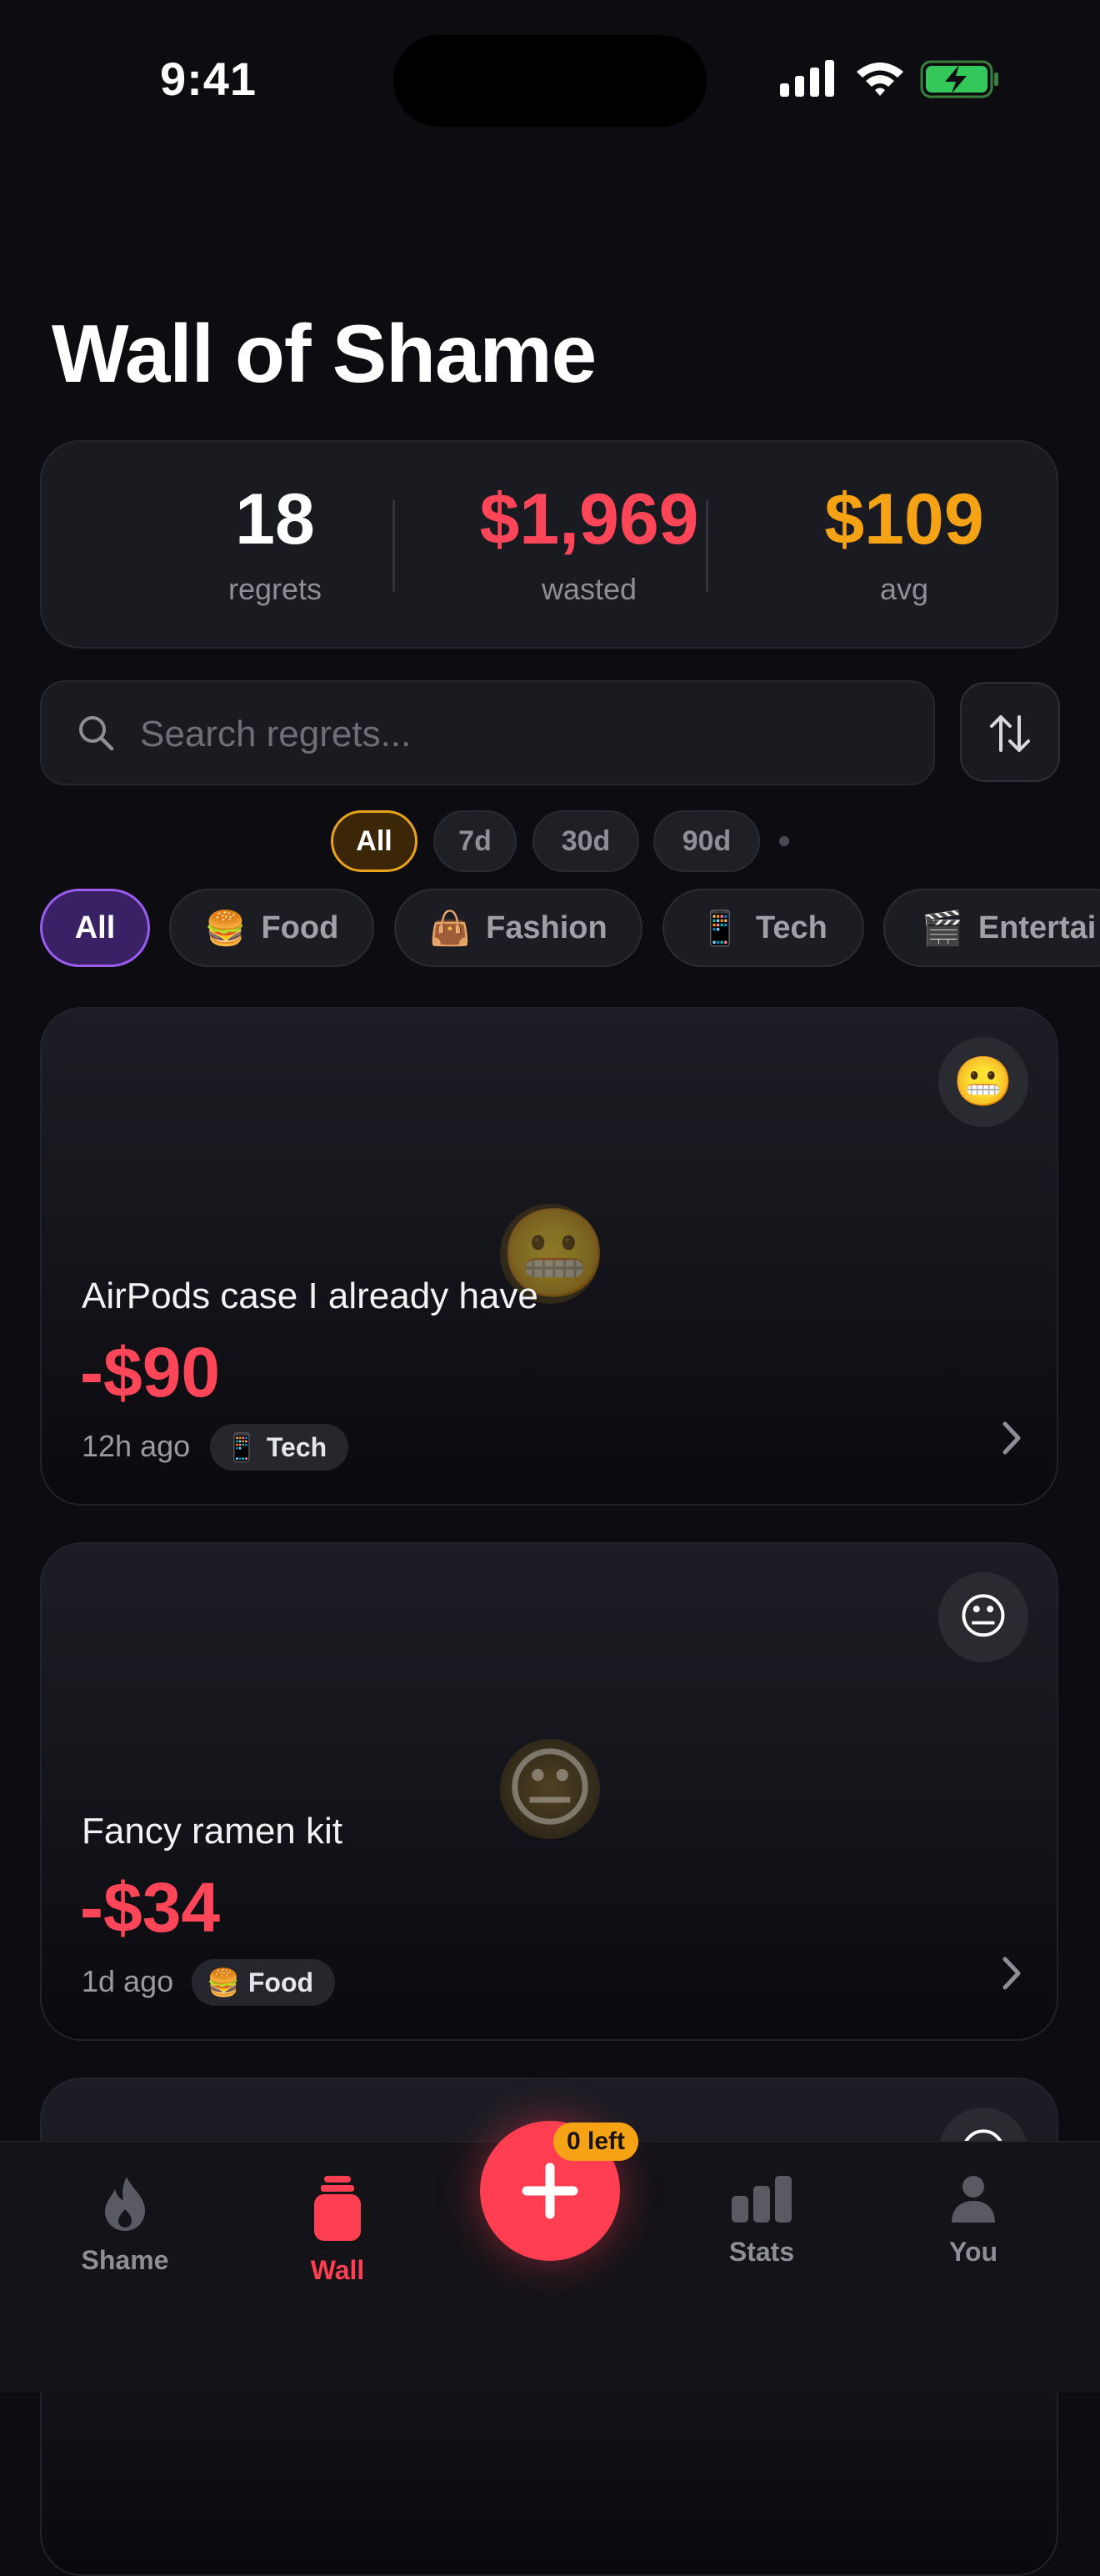 This screenshot has width=1100, height=2576. Describe the element at coordinates (807, 78) in the screenshot. I see `cellular-signal-icon` at that location.